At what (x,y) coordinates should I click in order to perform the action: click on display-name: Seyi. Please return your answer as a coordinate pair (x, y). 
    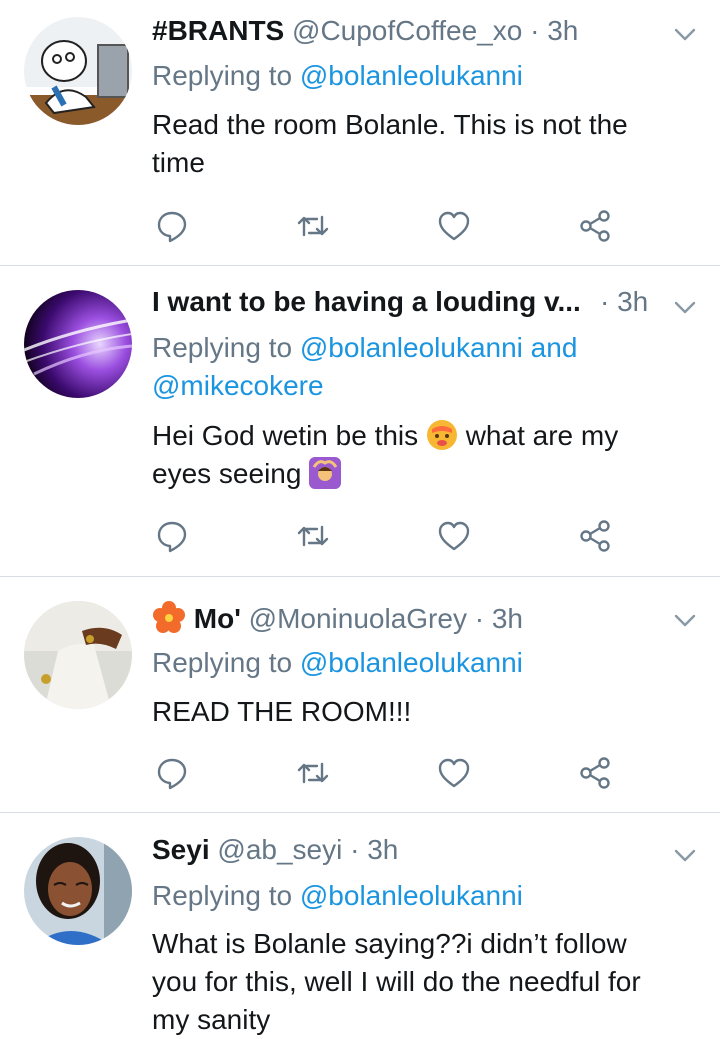
    Looking at the image, I should click on (181, 849).